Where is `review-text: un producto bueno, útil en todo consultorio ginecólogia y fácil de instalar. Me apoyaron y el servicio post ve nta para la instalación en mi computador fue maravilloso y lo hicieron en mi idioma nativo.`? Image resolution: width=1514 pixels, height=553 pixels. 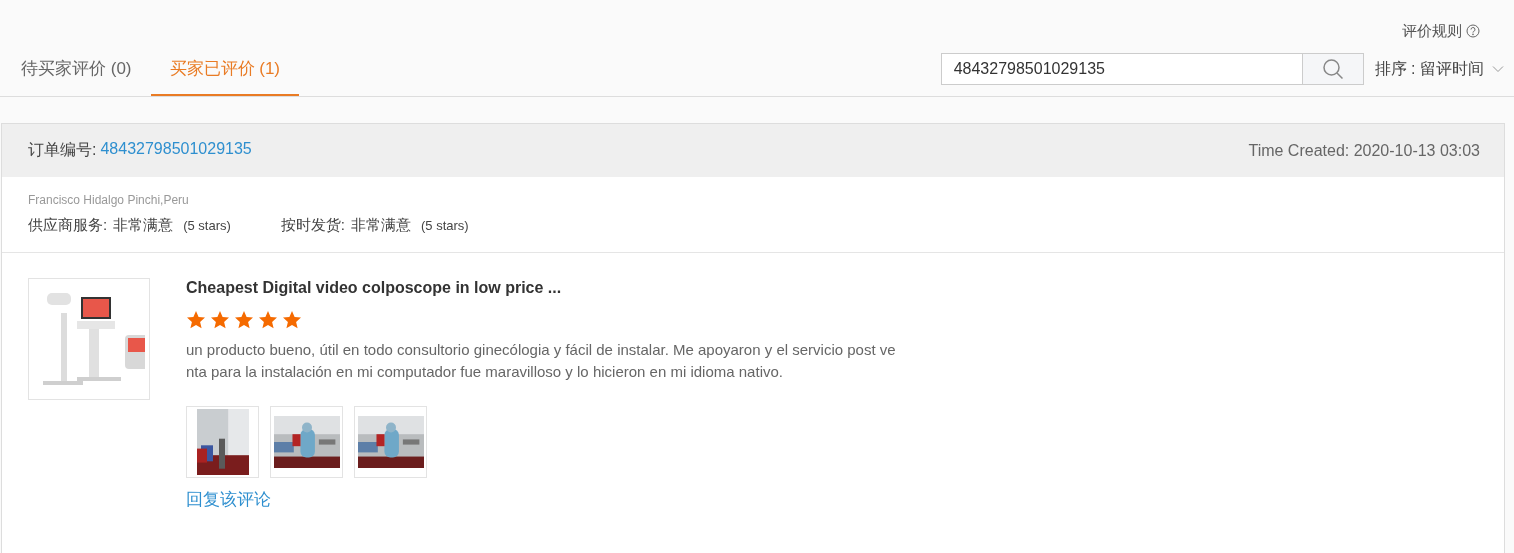 review-text: un producto bueno, útil en todo consultorio ginecólogia y fácil de instalar. Me apoyaron y el servicio post ve nta para la instalación en mi computador fue maravilloso y lo hicieron en mi idioma nativo. is located at coordinates (541, 361).